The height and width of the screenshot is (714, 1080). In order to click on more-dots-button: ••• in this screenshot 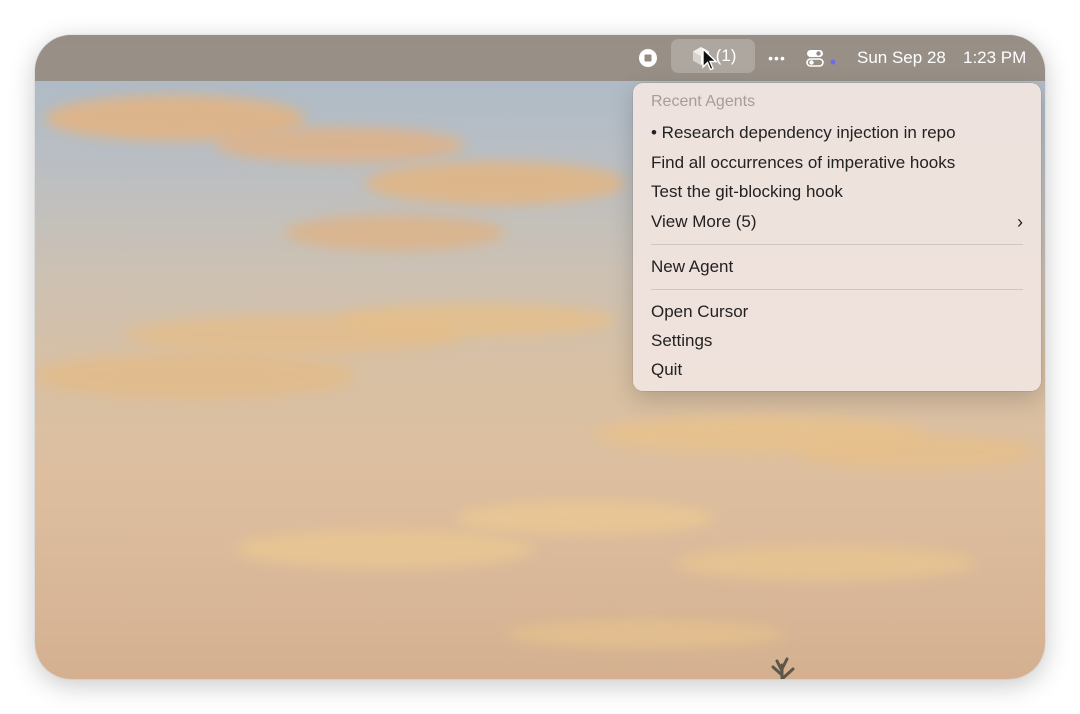, I will do `click(777, 58)`.